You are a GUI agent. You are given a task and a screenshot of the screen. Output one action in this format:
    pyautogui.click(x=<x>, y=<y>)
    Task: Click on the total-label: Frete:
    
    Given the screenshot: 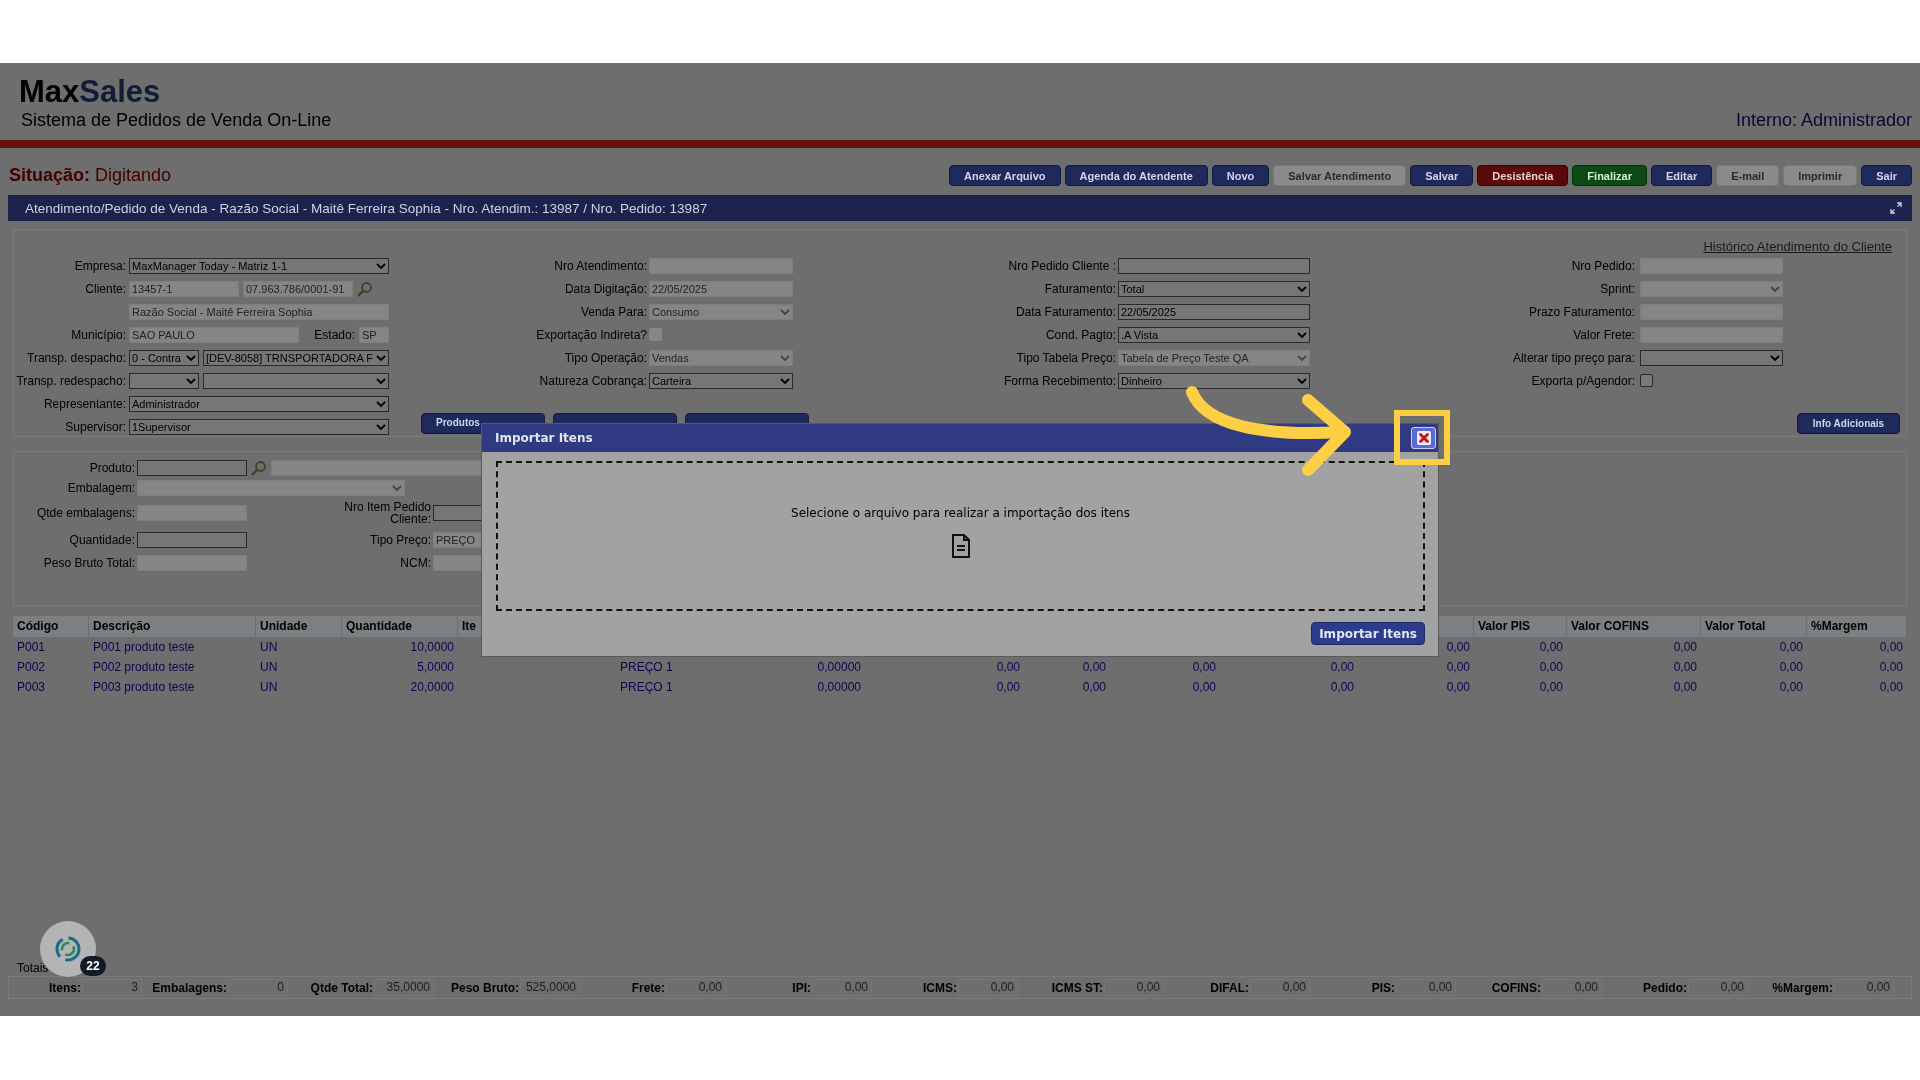 What is the action you would take?
    pyautogui.click(x=648, y=987)
    